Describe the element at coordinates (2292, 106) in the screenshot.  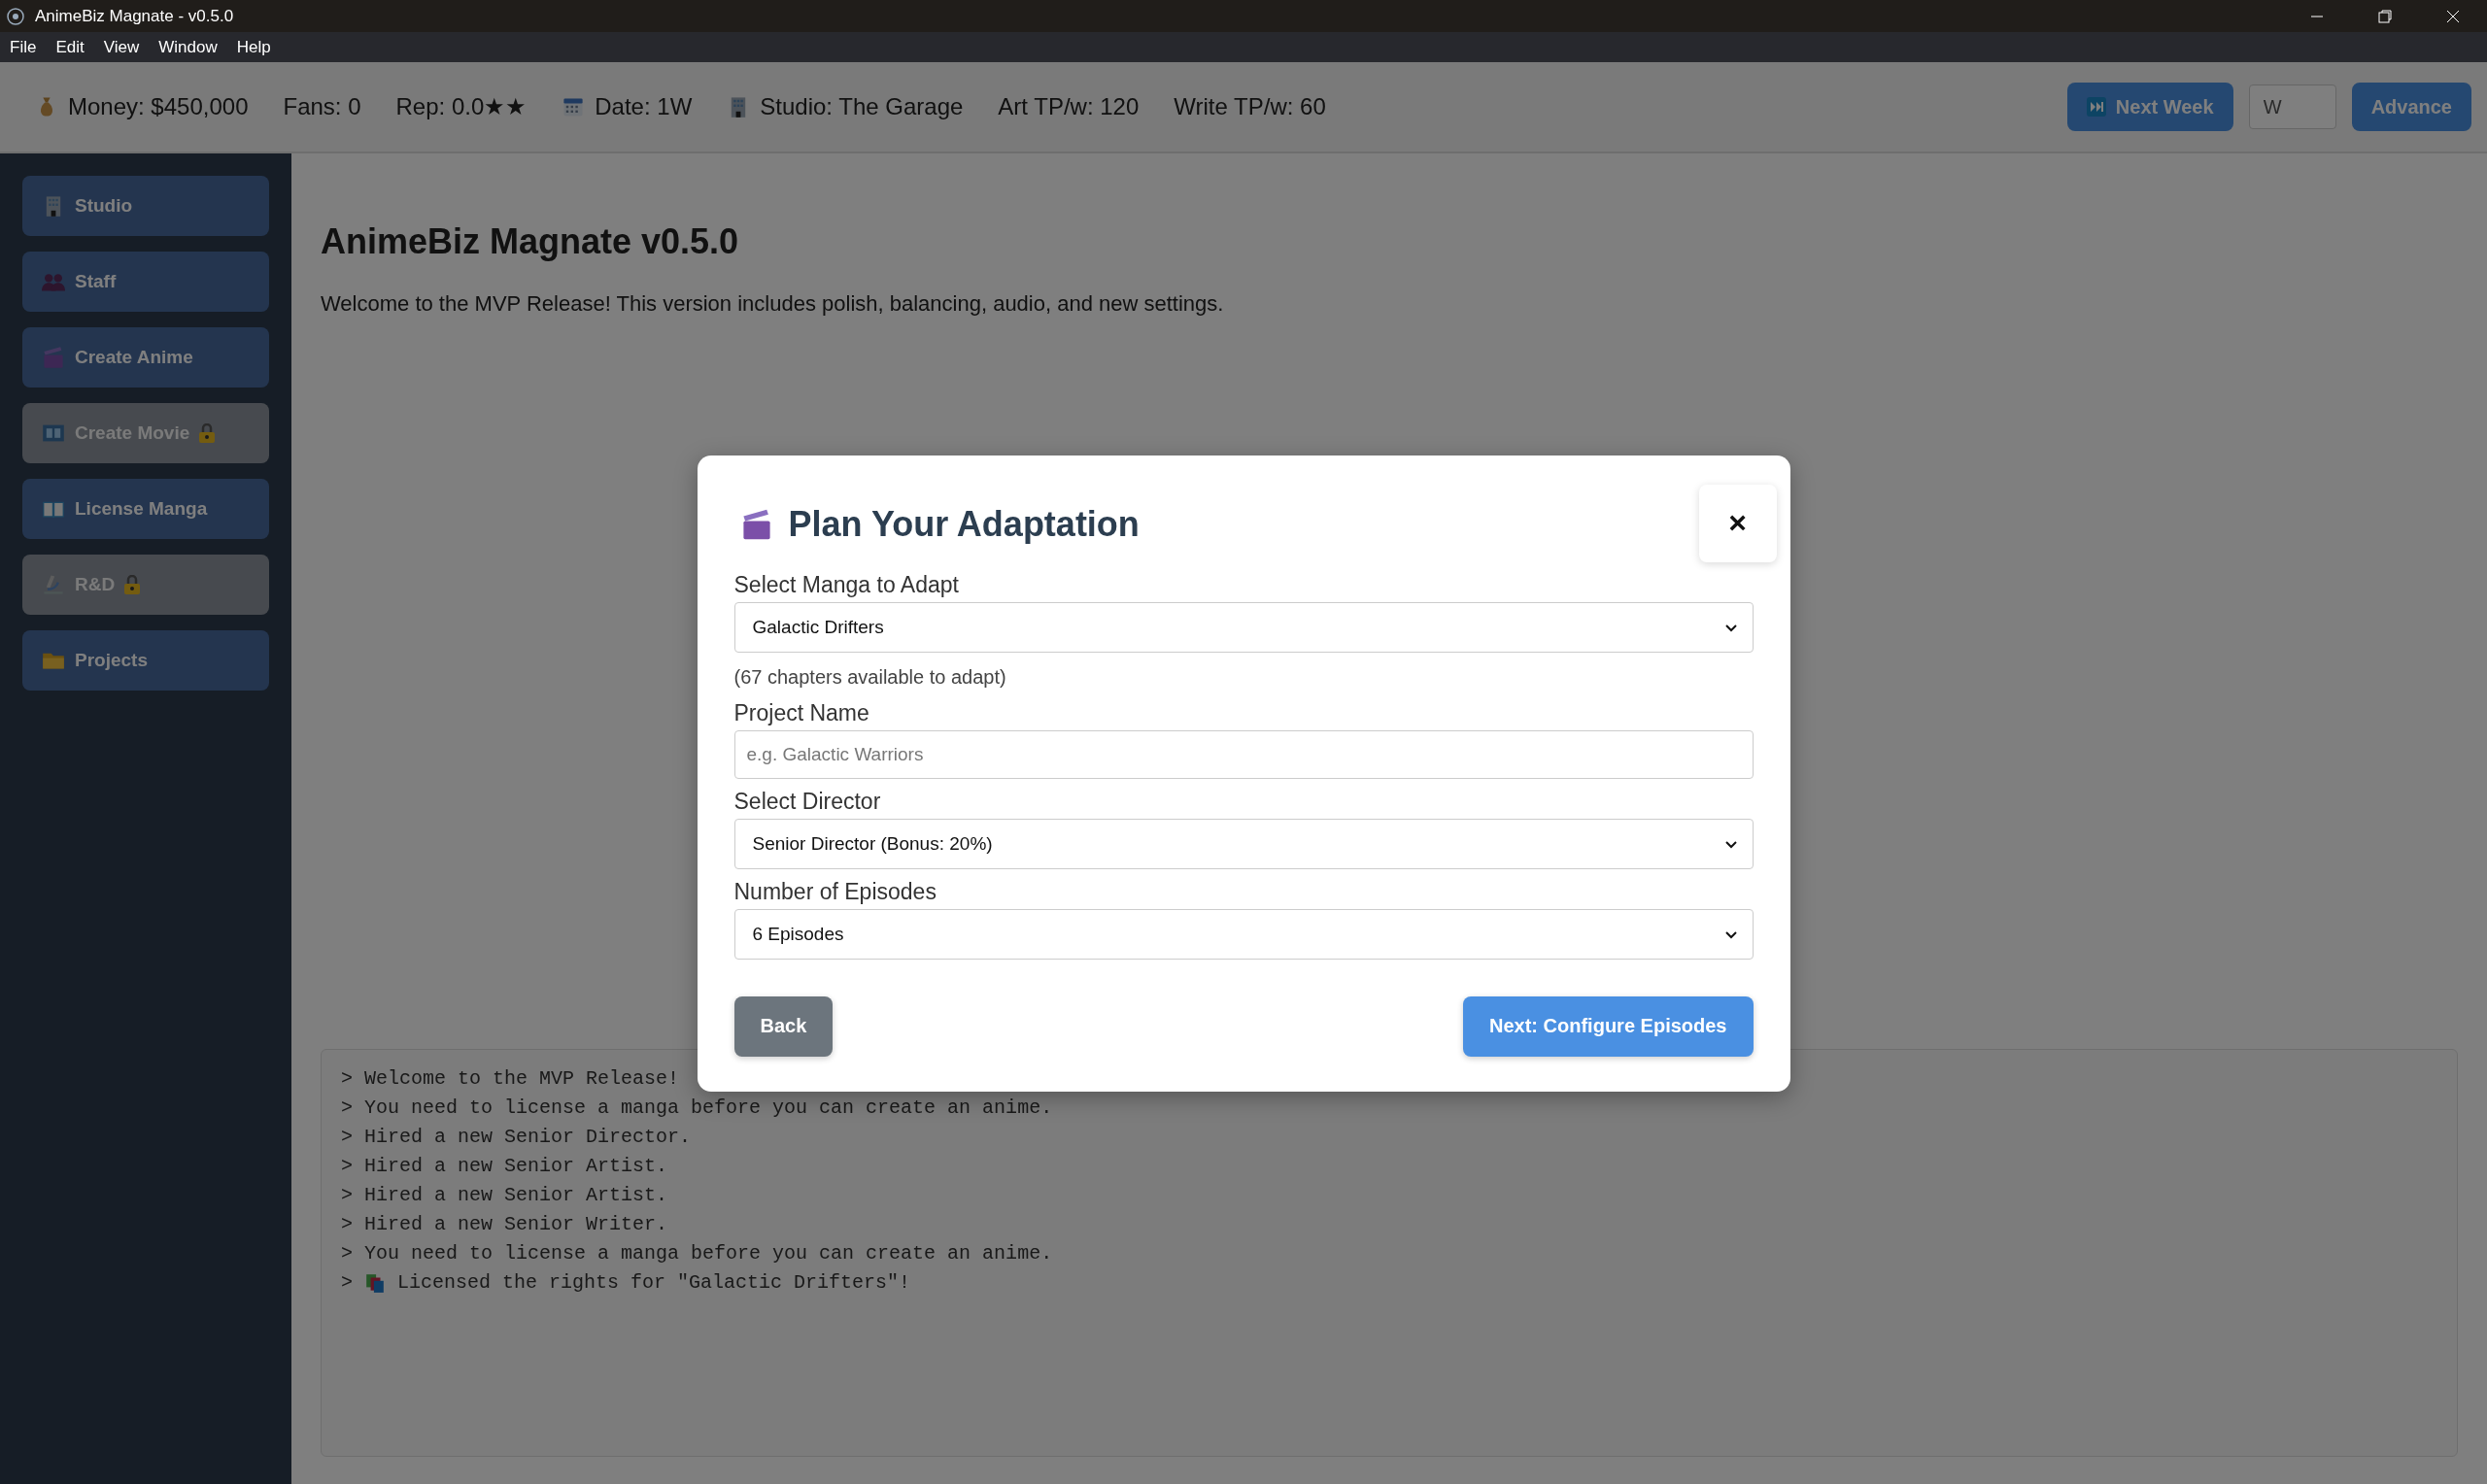
I see `weeks-field: W` at that location.